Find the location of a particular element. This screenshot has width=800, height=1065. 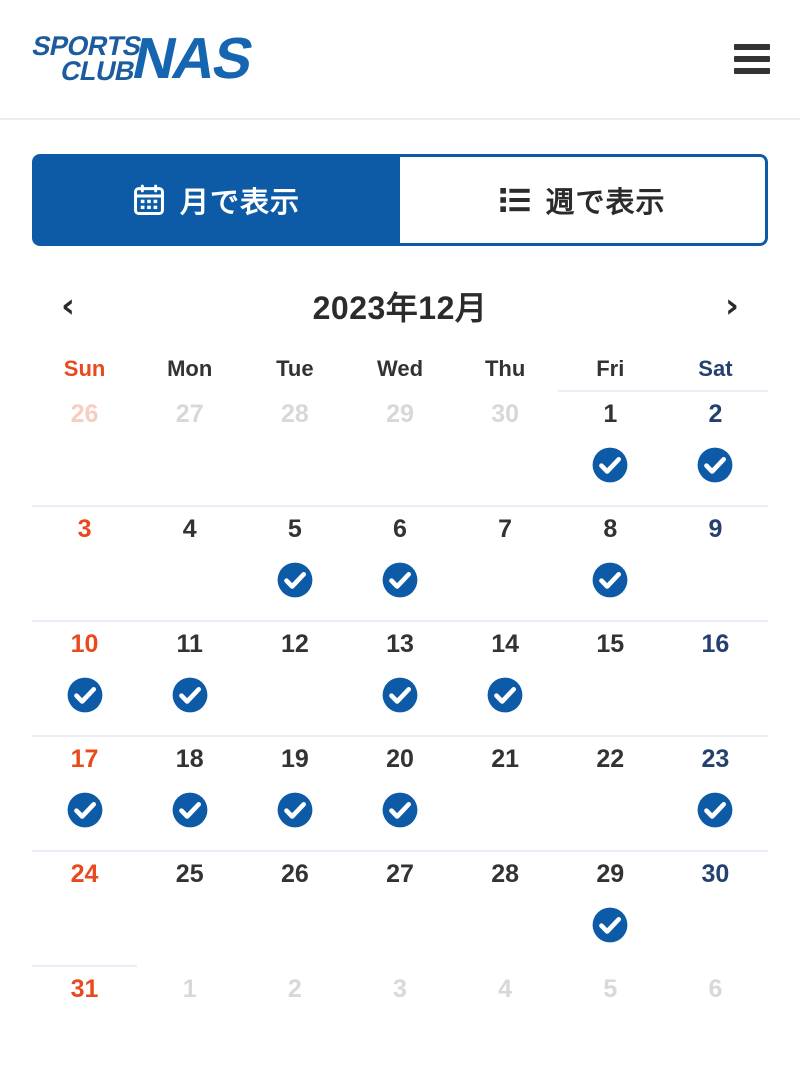

calendar-day-cell: 13 is located at coordinates (400, 677).